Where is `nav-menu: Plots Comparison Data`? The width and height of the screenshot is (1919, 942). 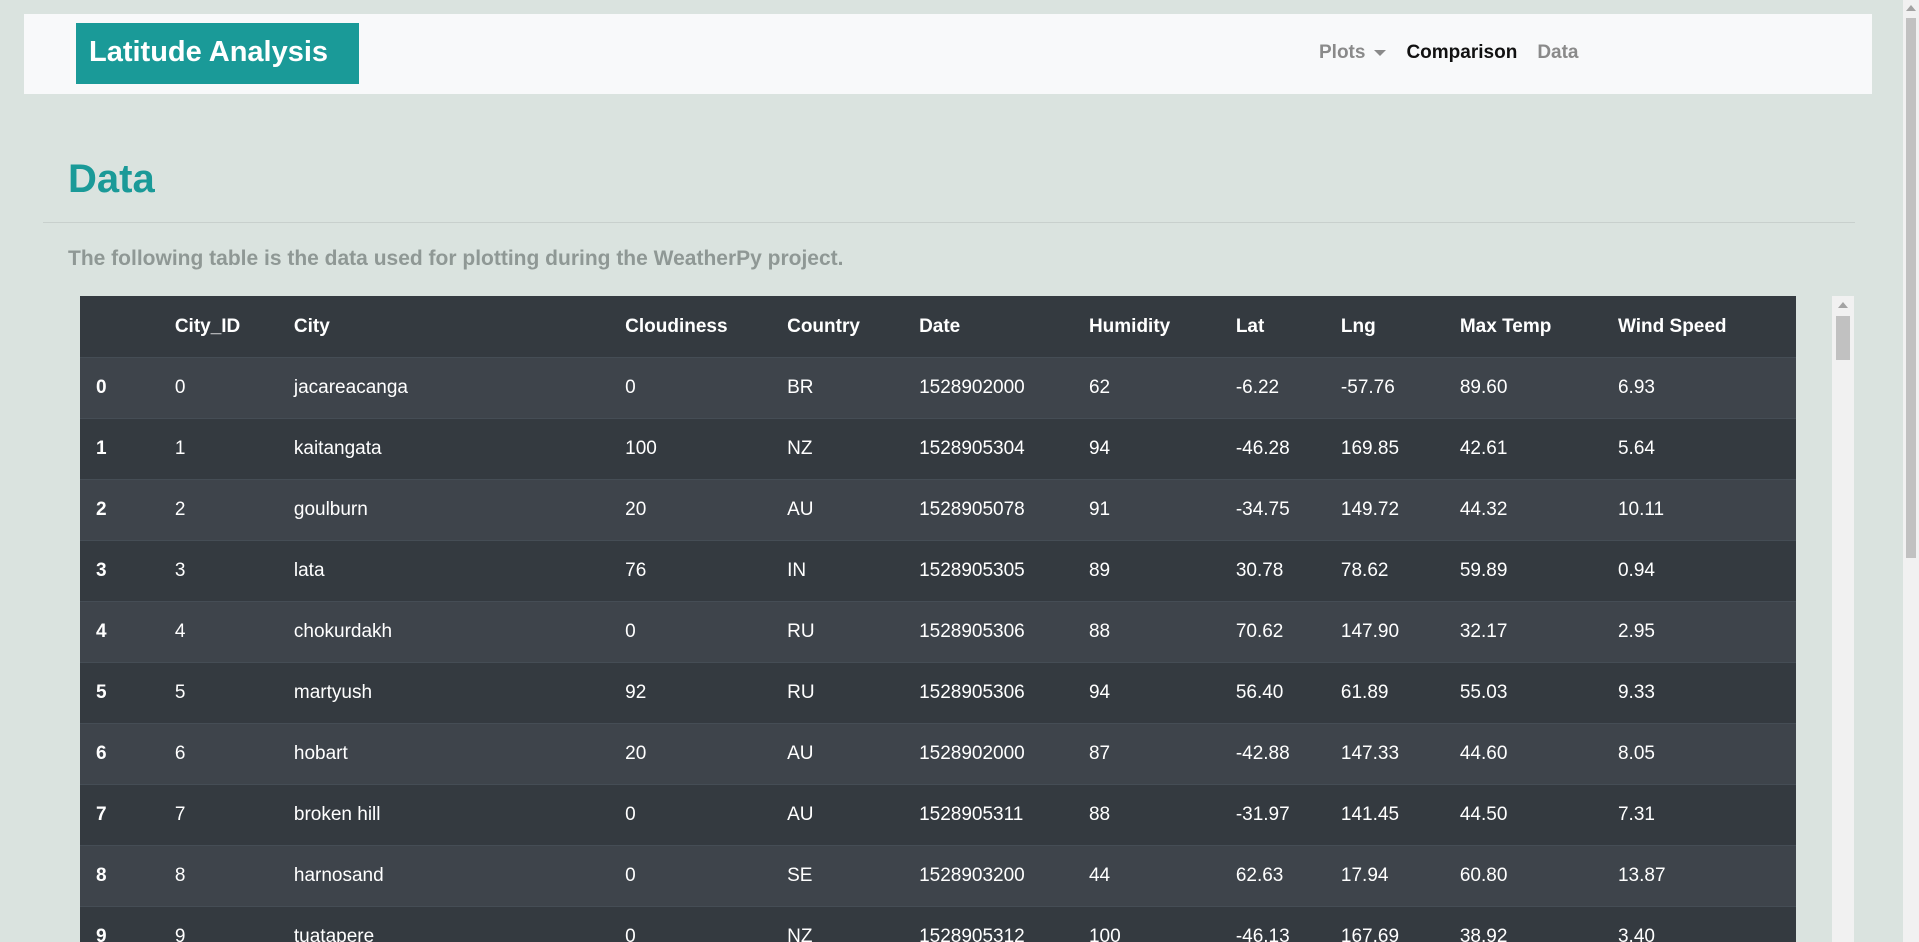
nav-menu: Plots Comparison Data is located at coordinates (1449, 53).